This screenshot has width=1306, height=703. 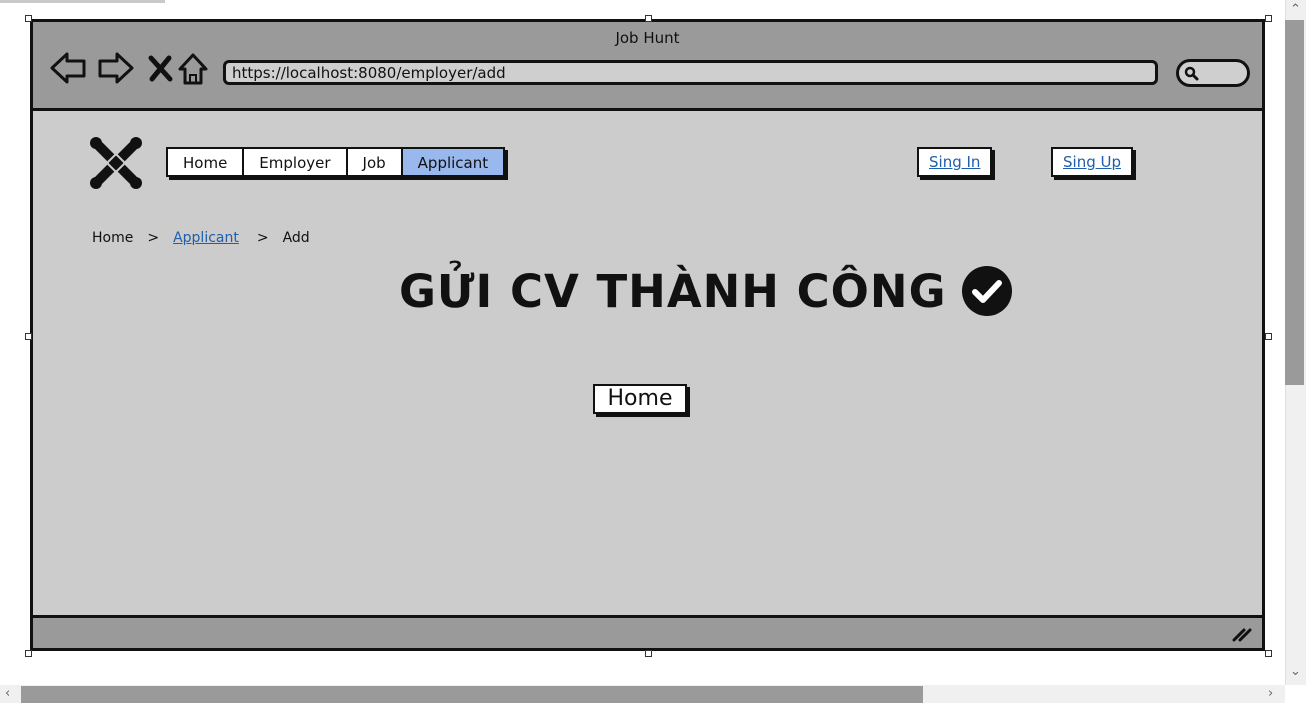 What do you see at coordinates (1191, 73) in the screenshot?
I see `search-icon` at bounding box center [1191, 73].